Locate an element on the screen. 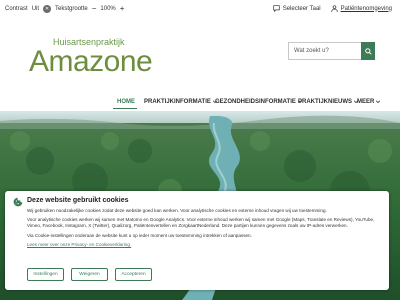 This screenshot has width=400, height=300. topbar-links: Selecteer Taal Patiëntenomgeving is located at coordinates (332, 8).